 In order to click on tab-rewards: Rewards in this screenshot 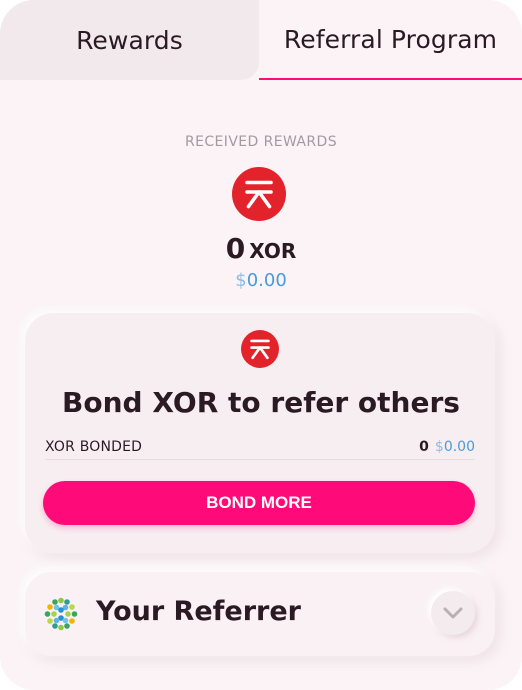, I will do `click(129, 40)`.